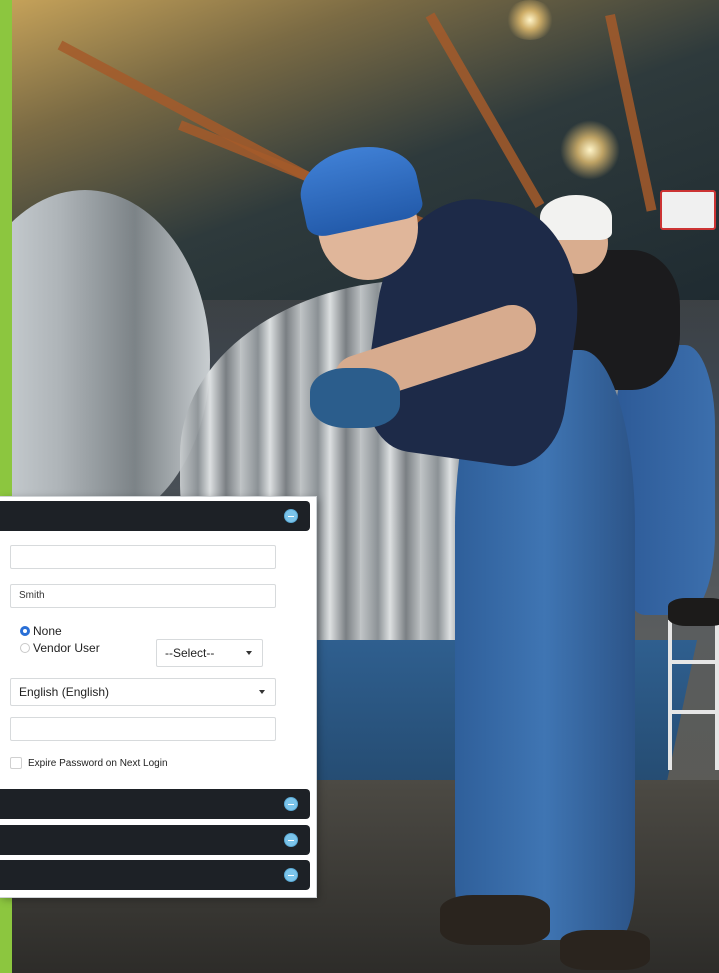  Describe the element at coordinates (98, 763) in the screenshot. I see `expire-password-label: Expire Password on Next Login` at that location.